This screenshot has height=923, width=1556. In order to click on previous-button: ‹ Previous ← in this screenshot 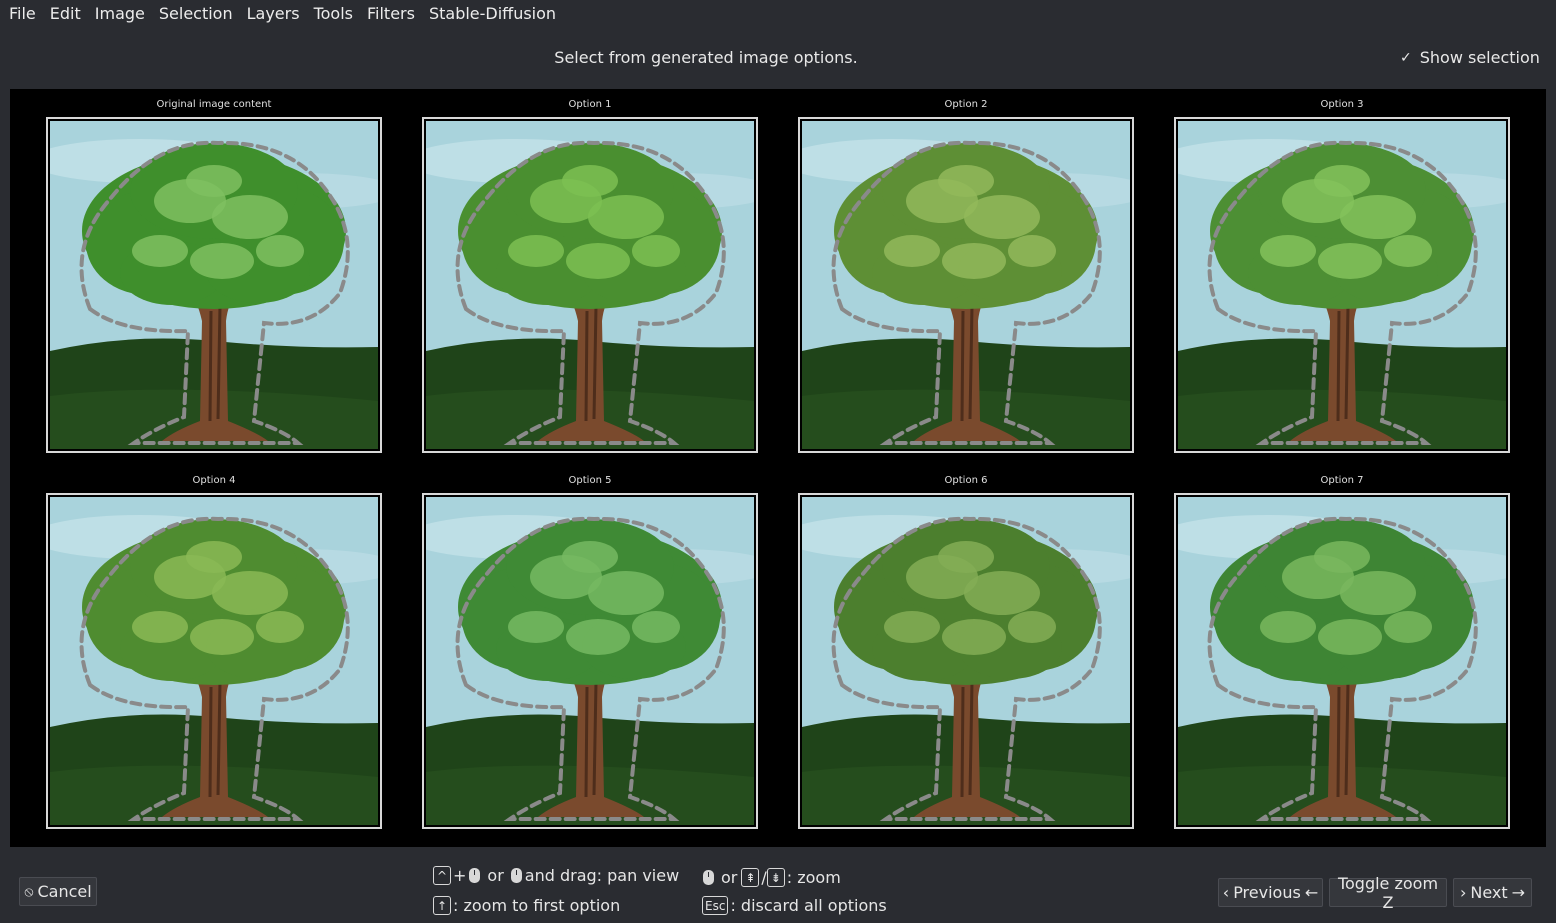, I will do `click(1270, 892)`.